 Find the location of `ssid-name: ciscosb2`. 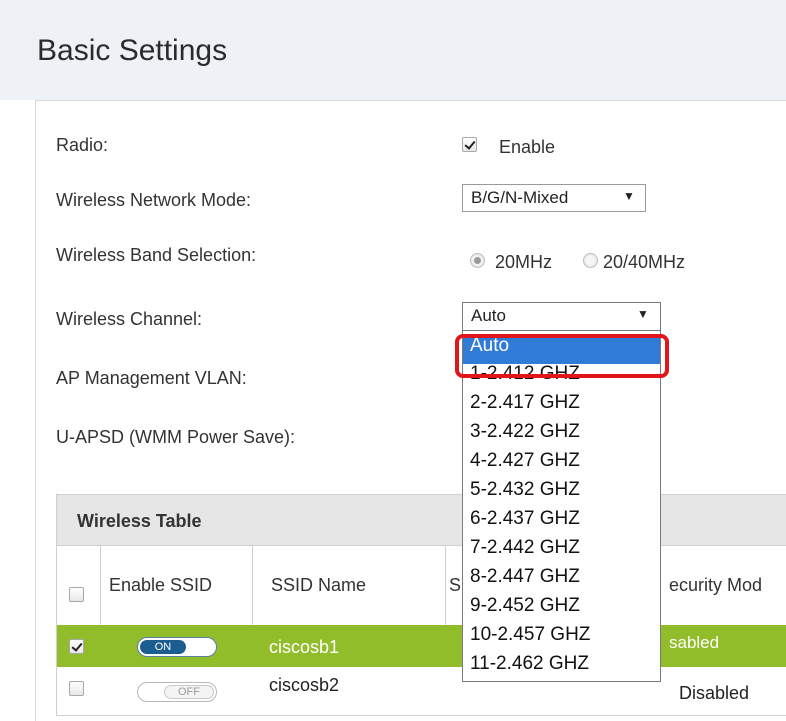

ssid-name: ciscosb2 is located at coordinates (304, 685).